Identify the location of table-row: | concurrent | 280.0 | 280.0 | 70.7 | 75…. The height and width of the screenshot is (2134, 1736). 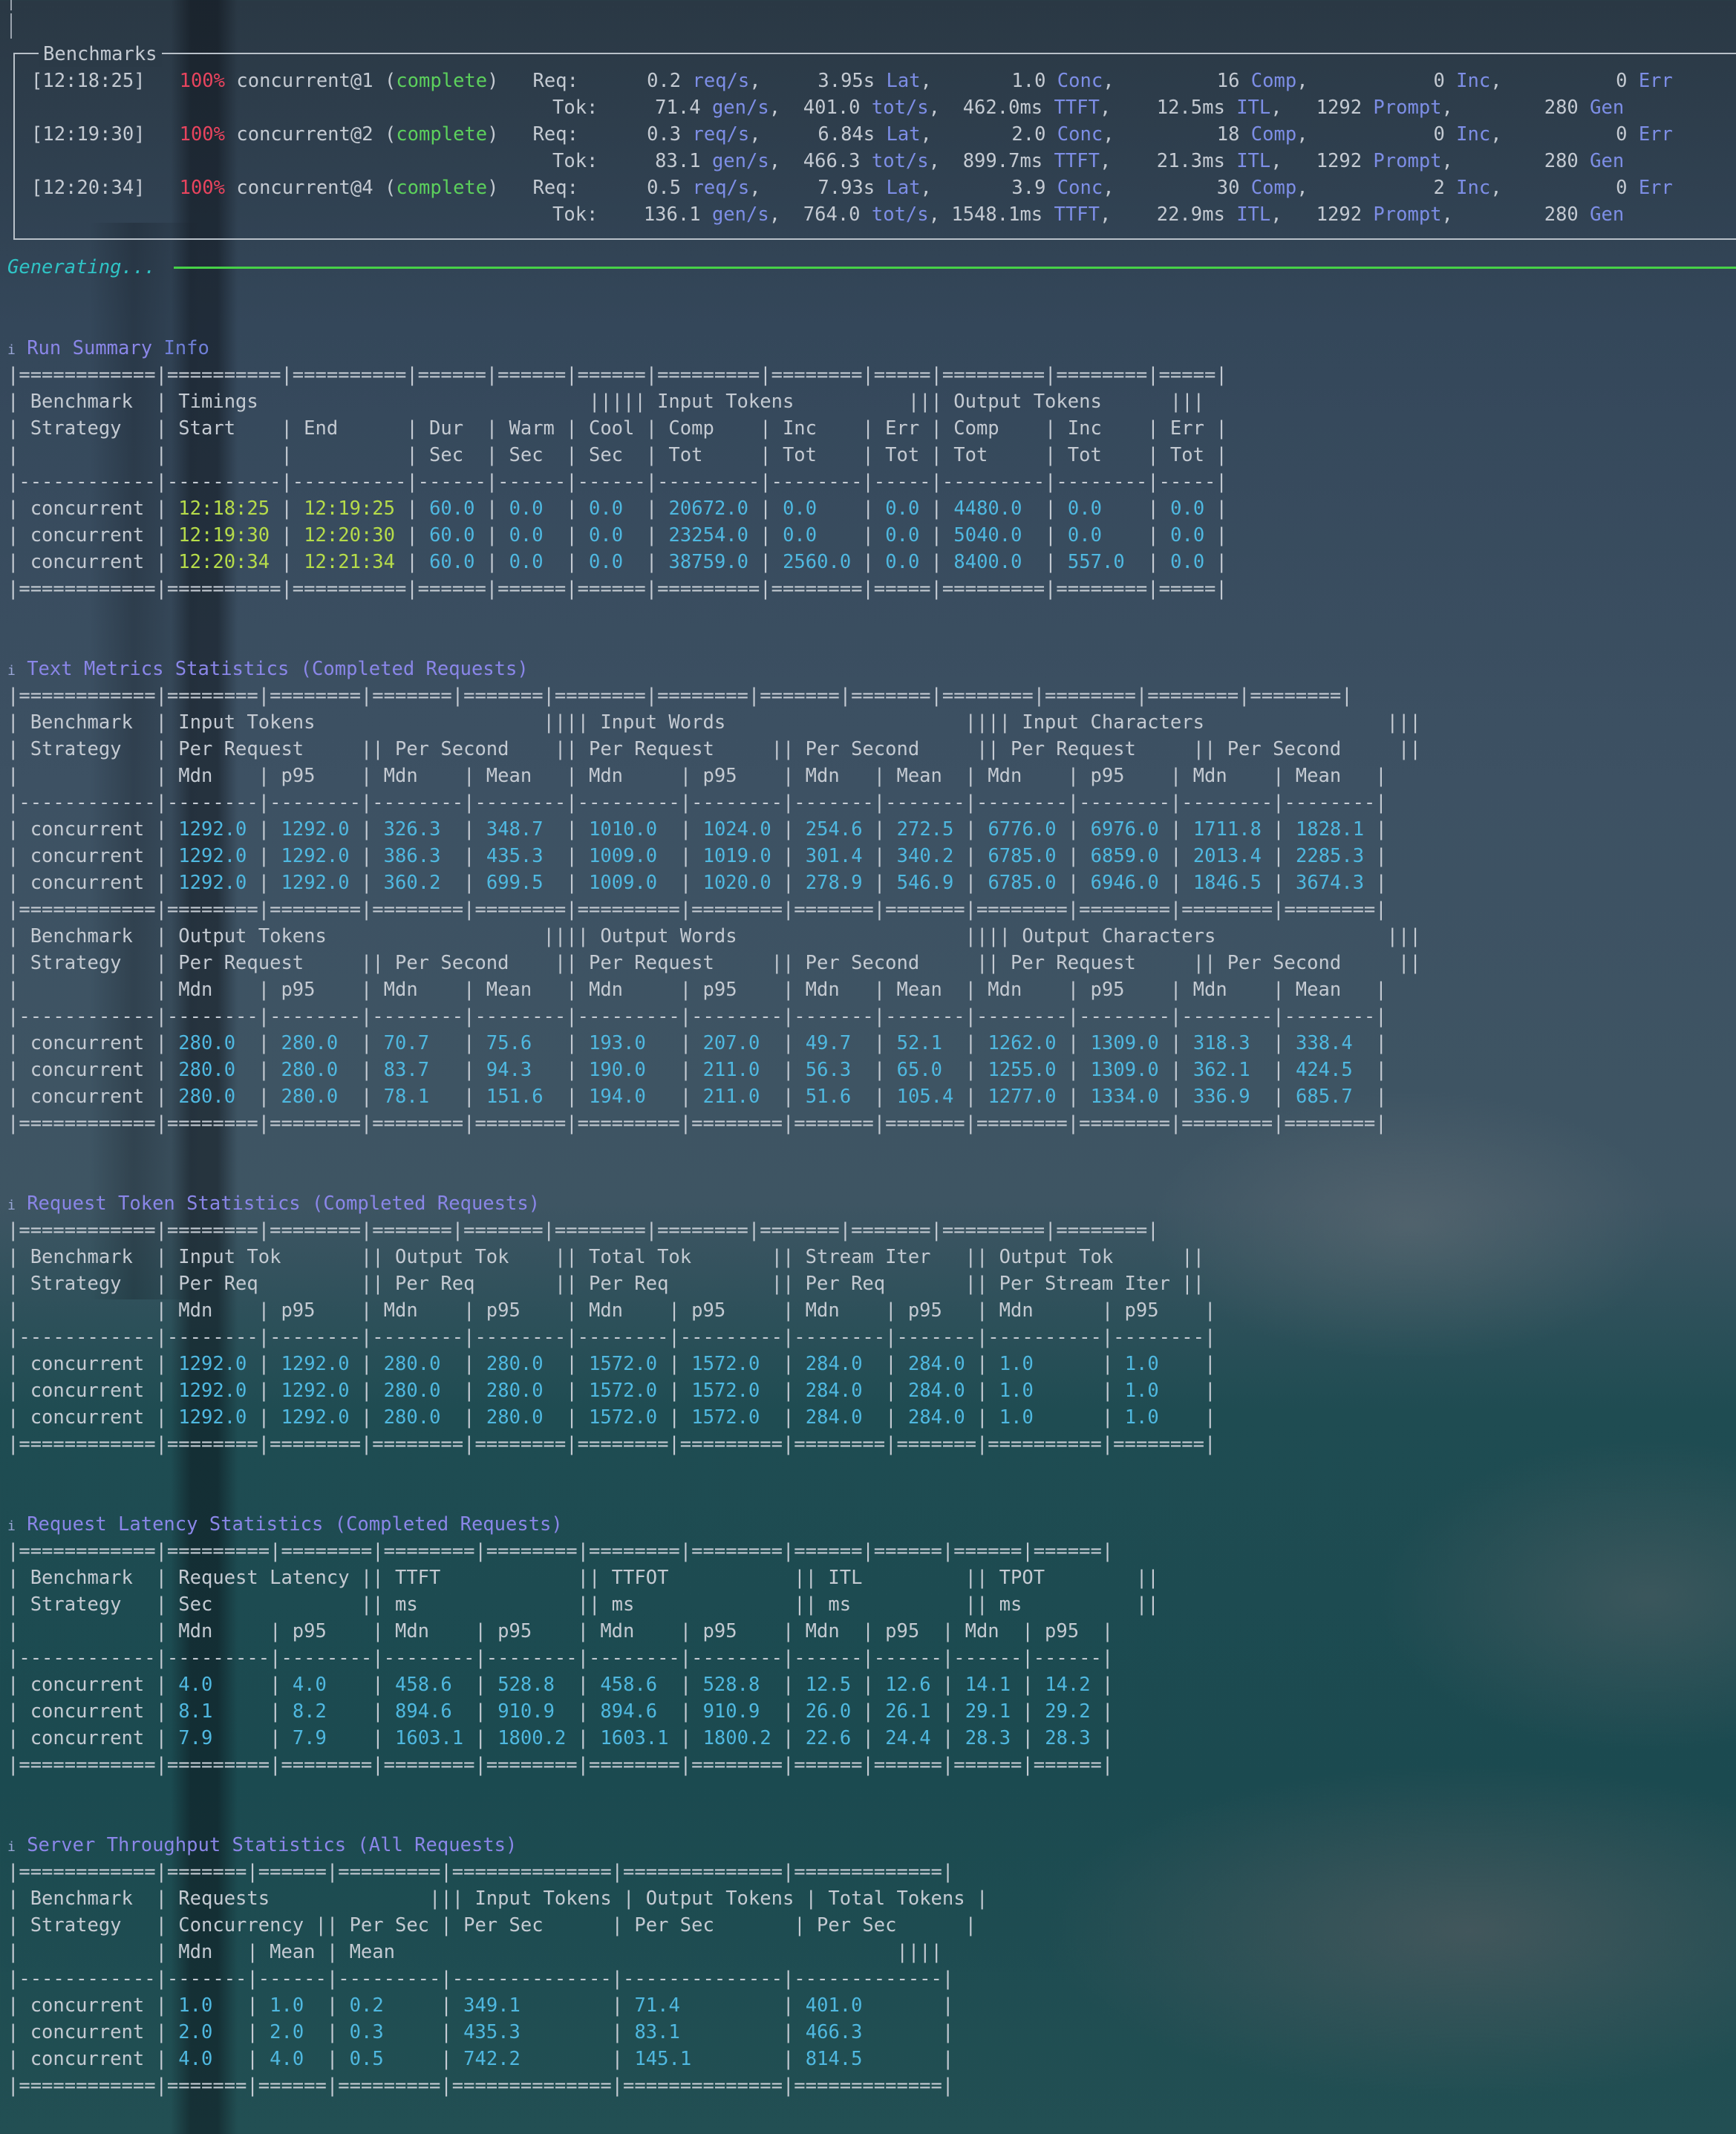
(697, 1043).